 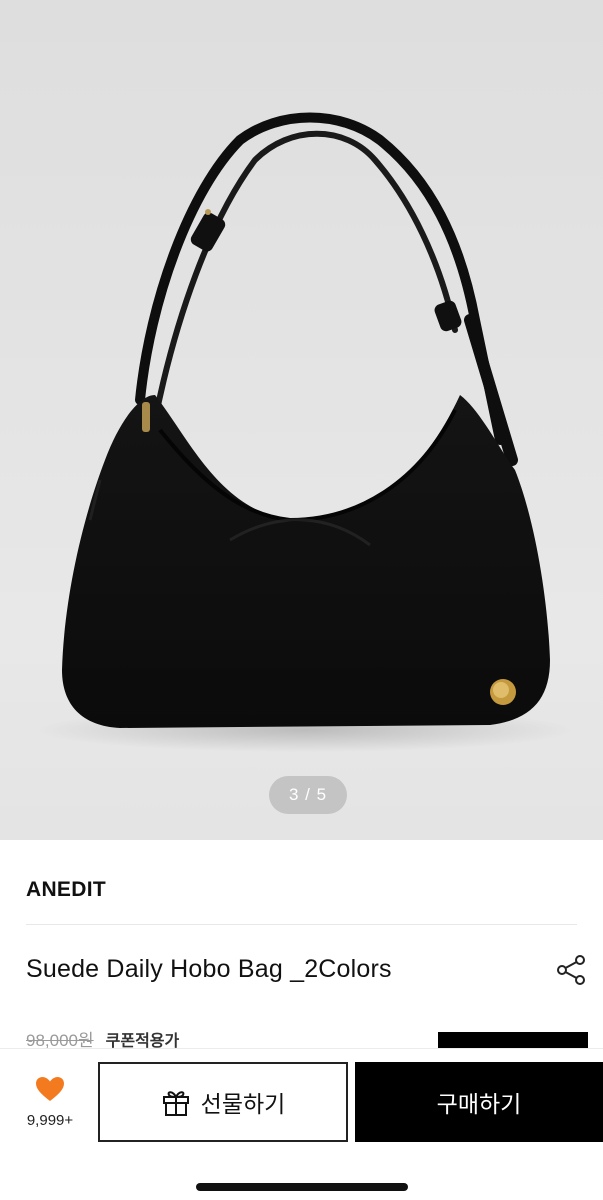 What do you see at coordinates (50, 1109) in the screenshot?
I see `like-button: 9,999+` at bounding box center [50, 1109].